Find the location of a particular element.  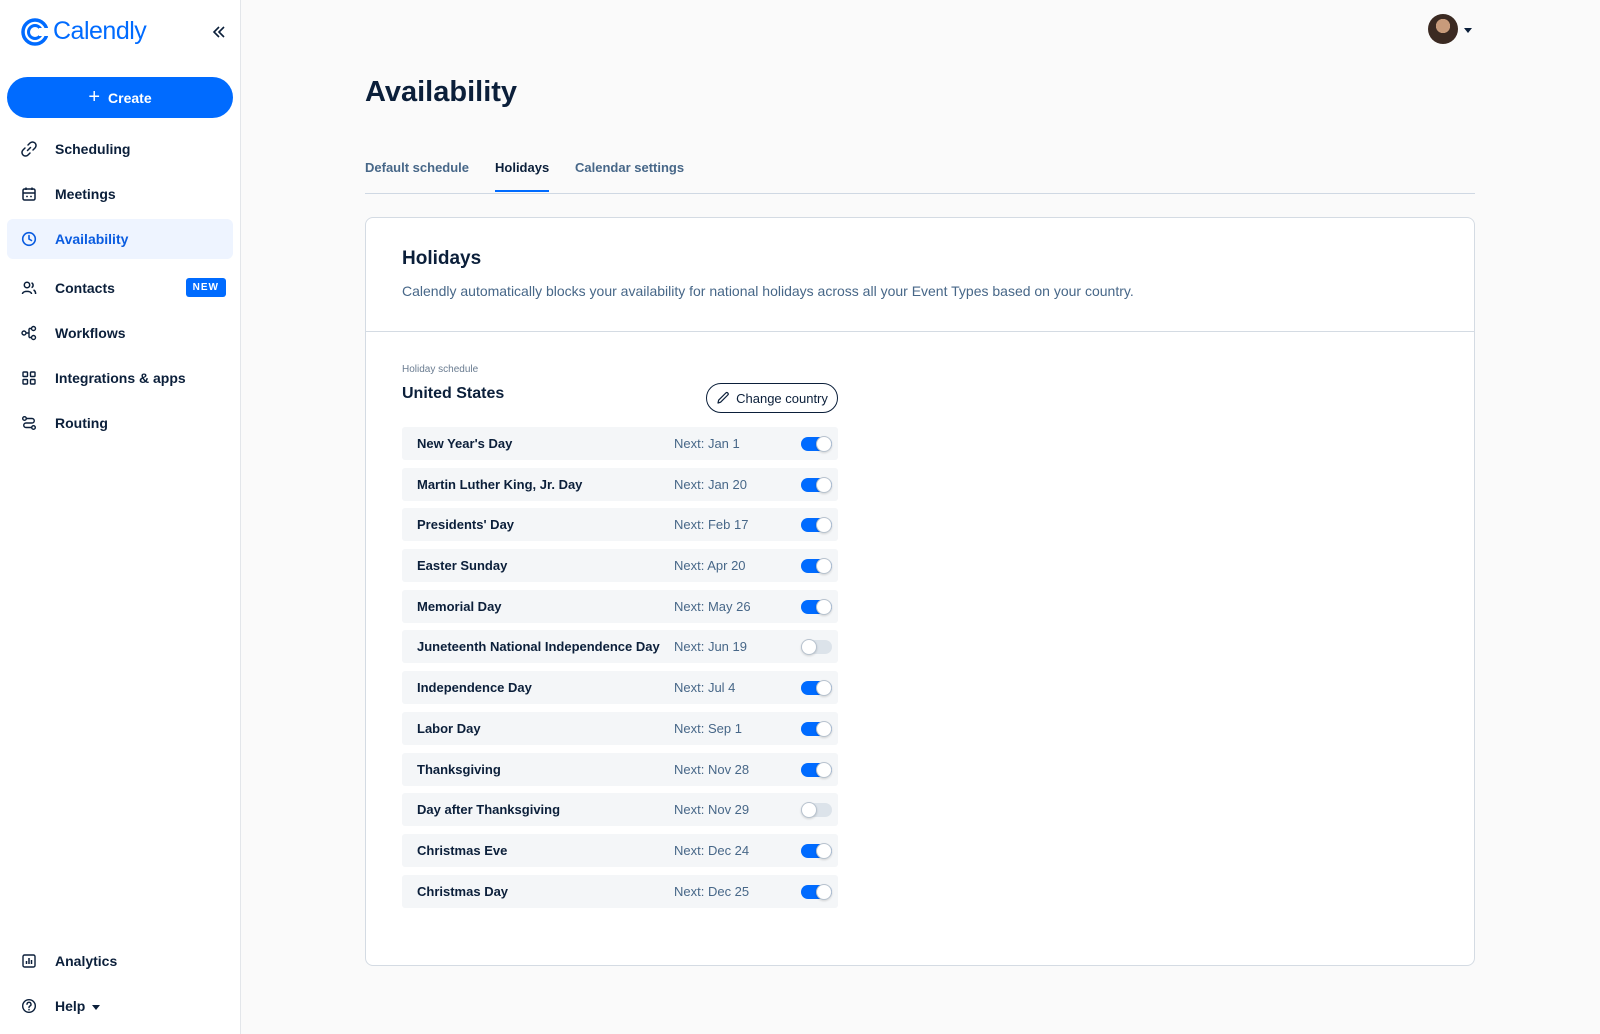

holiday-next-date: Next: May 26 is located at coordinates (712, 606).